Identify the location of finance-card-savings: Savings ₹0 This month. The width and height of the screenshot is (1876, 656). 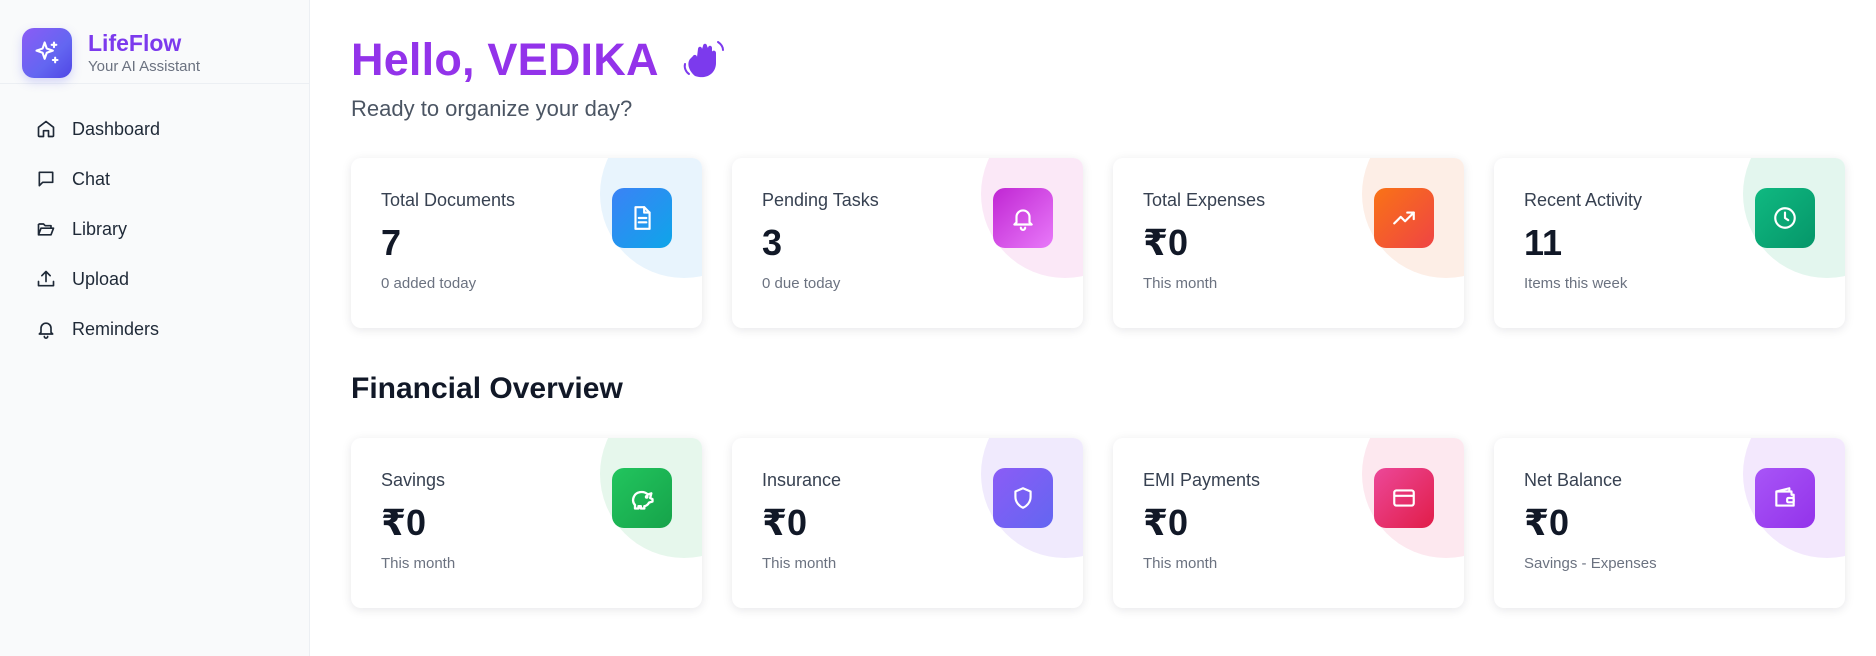
(526, 523).